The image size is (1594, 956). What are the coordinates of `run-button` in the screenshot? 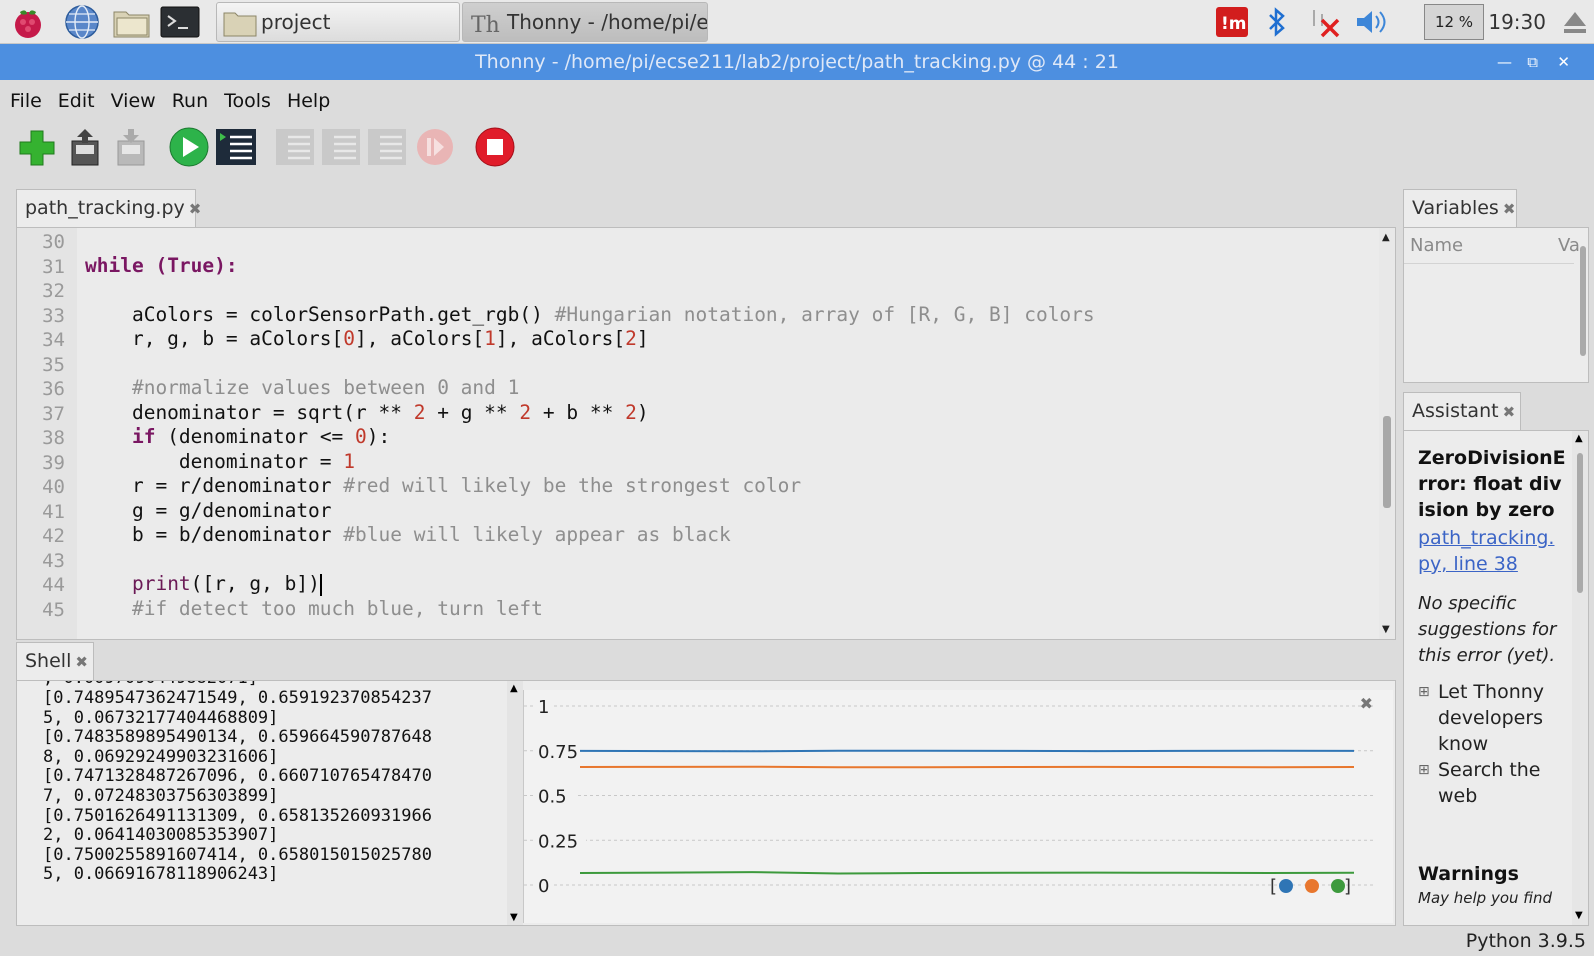 It's located at (189, 147).